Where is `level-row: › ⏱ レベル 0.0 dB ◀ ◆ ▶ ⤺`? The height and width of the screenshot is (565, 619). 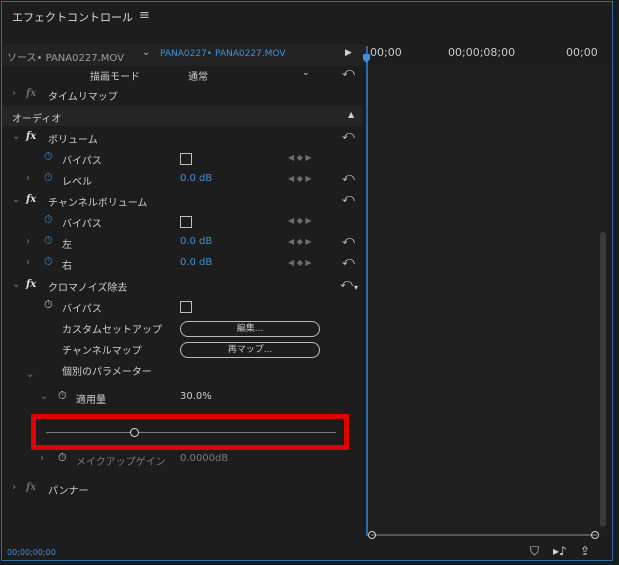
level-row: › ⏱ レベル 0.0 dB ◀ ◆ ▶ ⤺ is located at coordinates (182, 179).